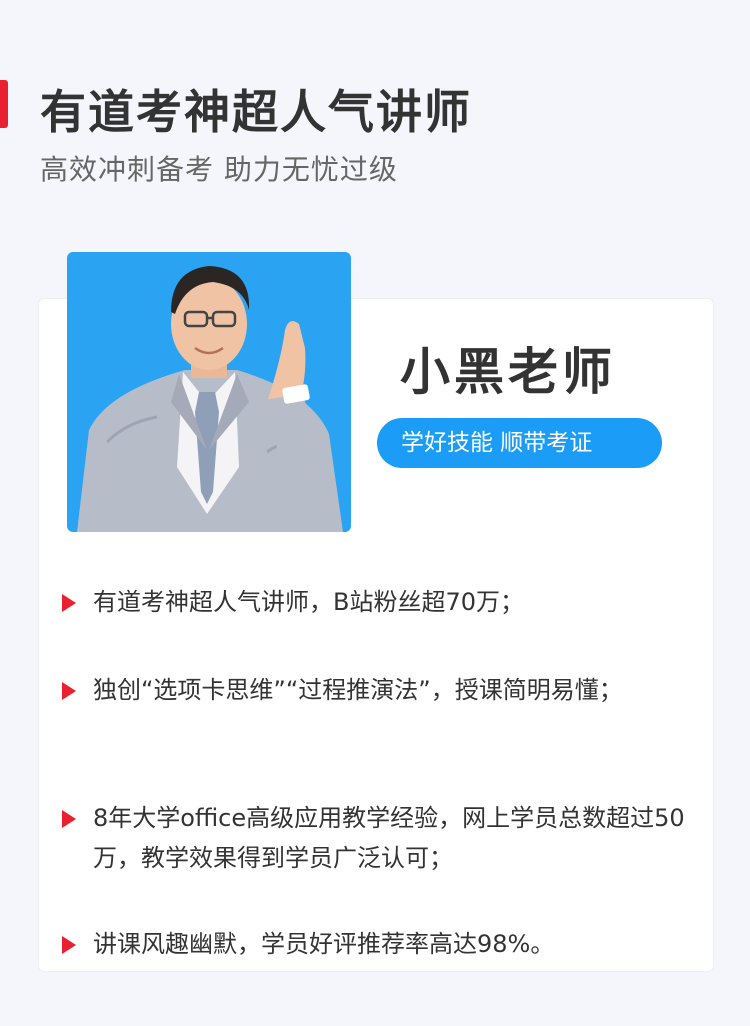 The width and height of the screenshot is (750, 1026). Describe the element at coordinates (324, 944) in the screenshot. I see `highlight-text: 讲课风趣幽默，学员好评推荐率高达98%。` at that location.